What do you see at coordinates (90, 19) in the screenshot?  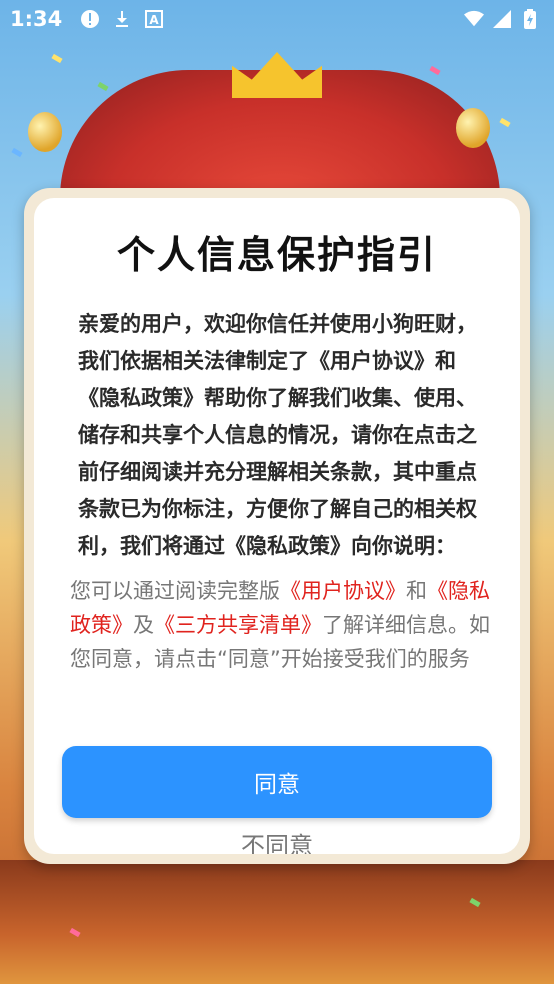 I see `alert-icon` at bounding box center [90, 19].